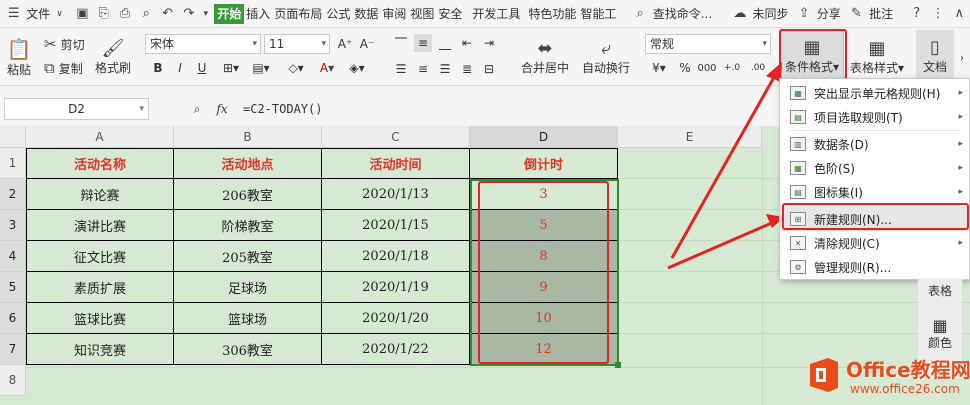  I want to click on wrap-text-button: ⤶ 自动换行, so click(606, 57).